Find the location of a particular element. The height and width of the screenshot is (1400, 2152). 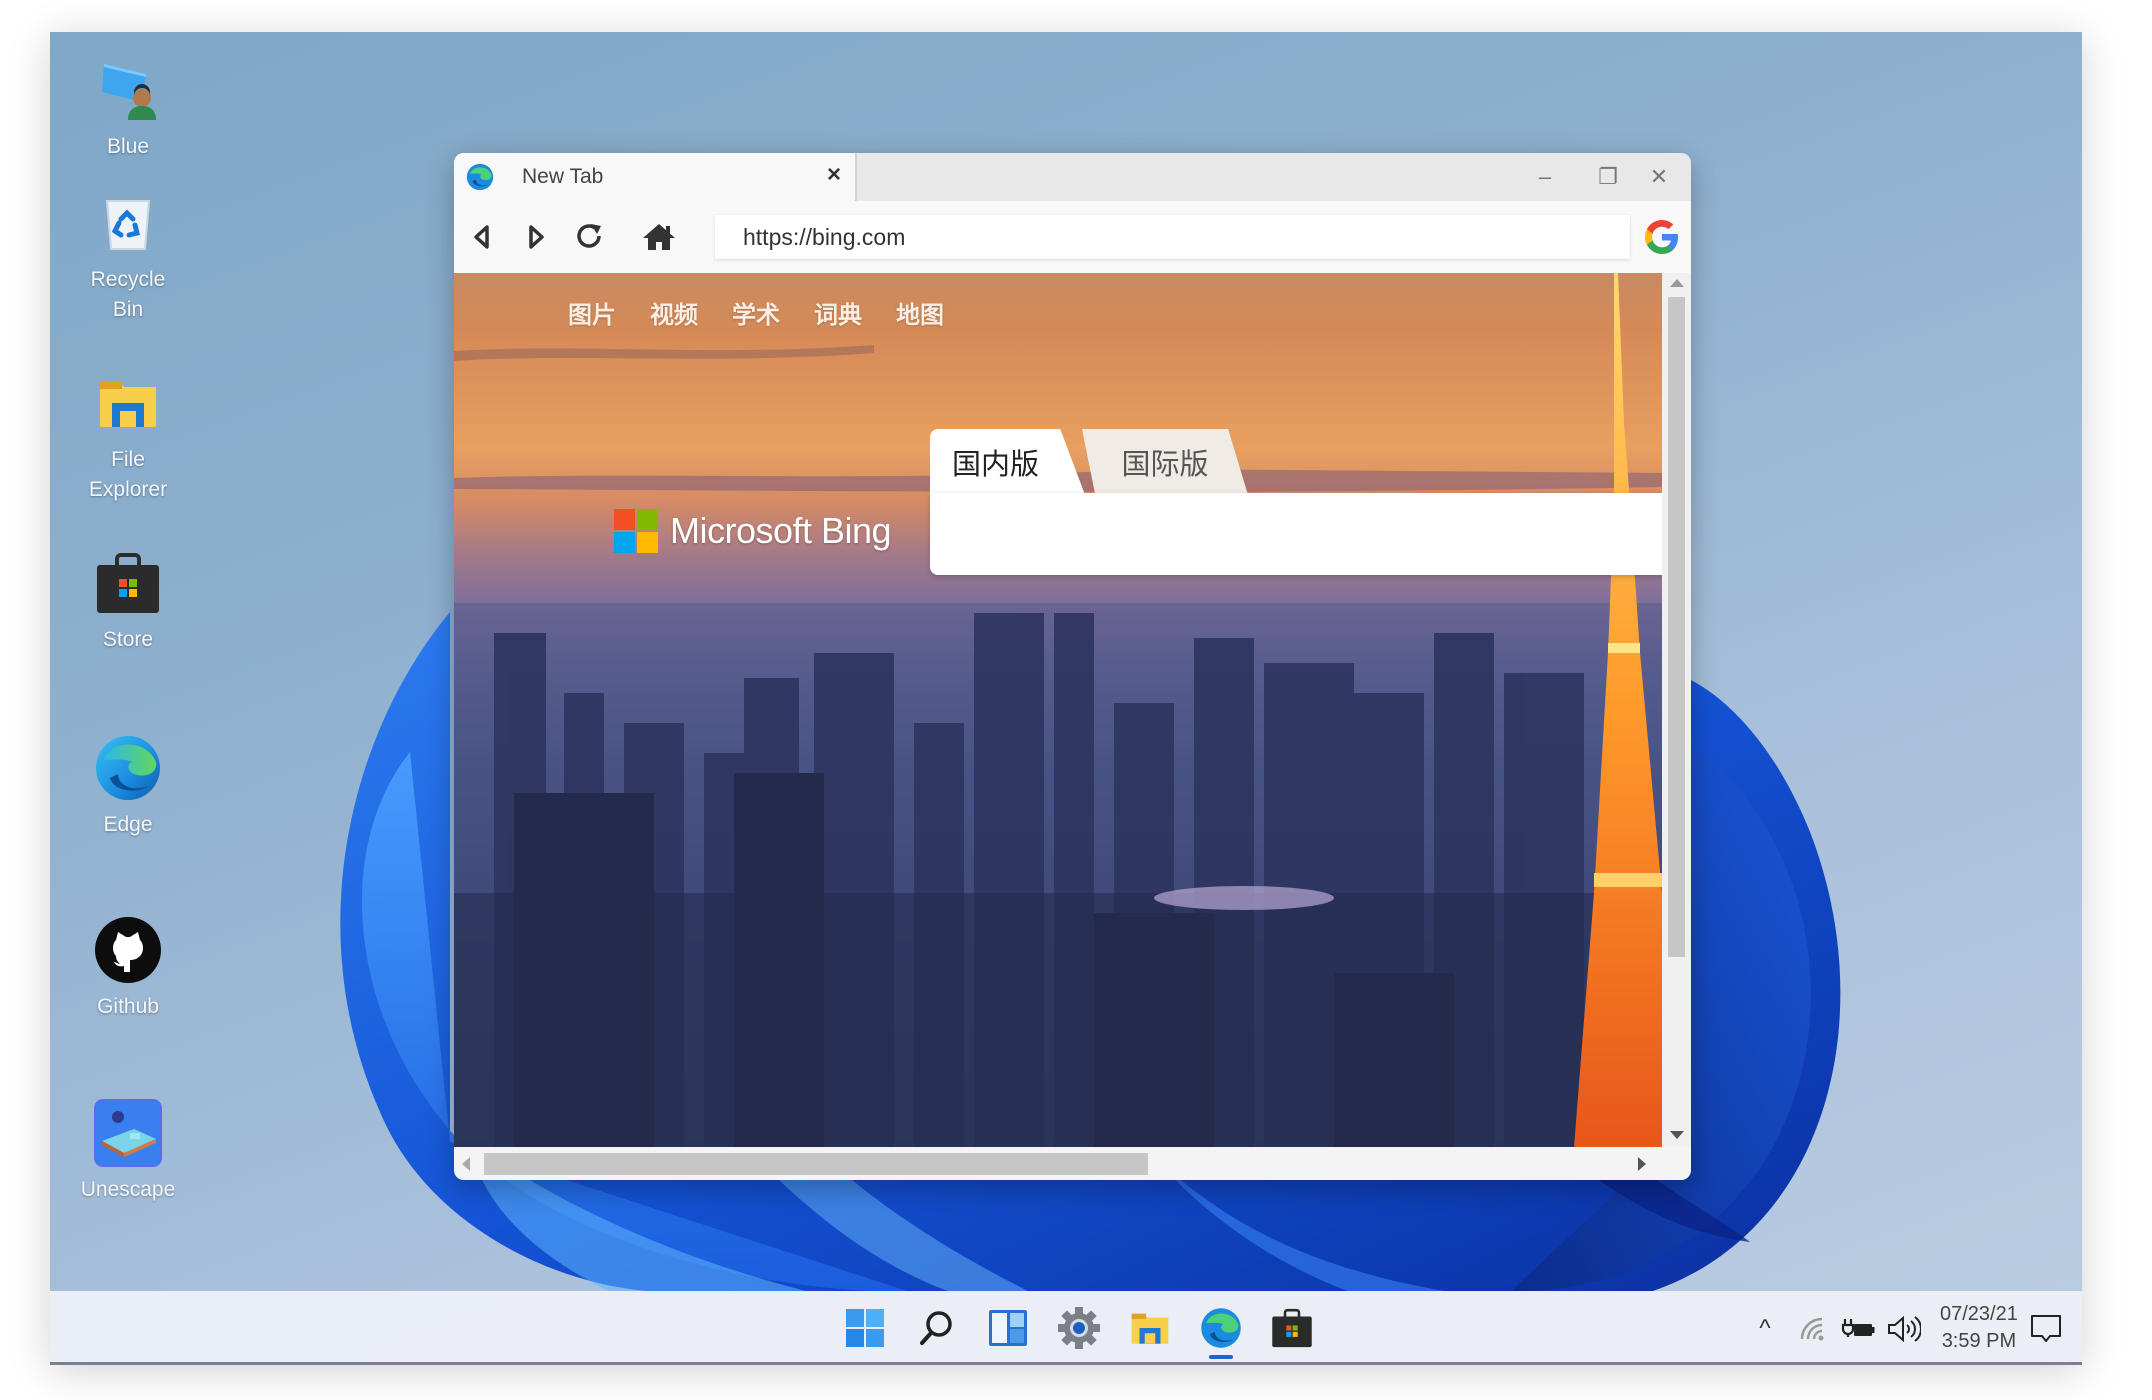

taskbar-settings is located at coordinates (1079, 1328).